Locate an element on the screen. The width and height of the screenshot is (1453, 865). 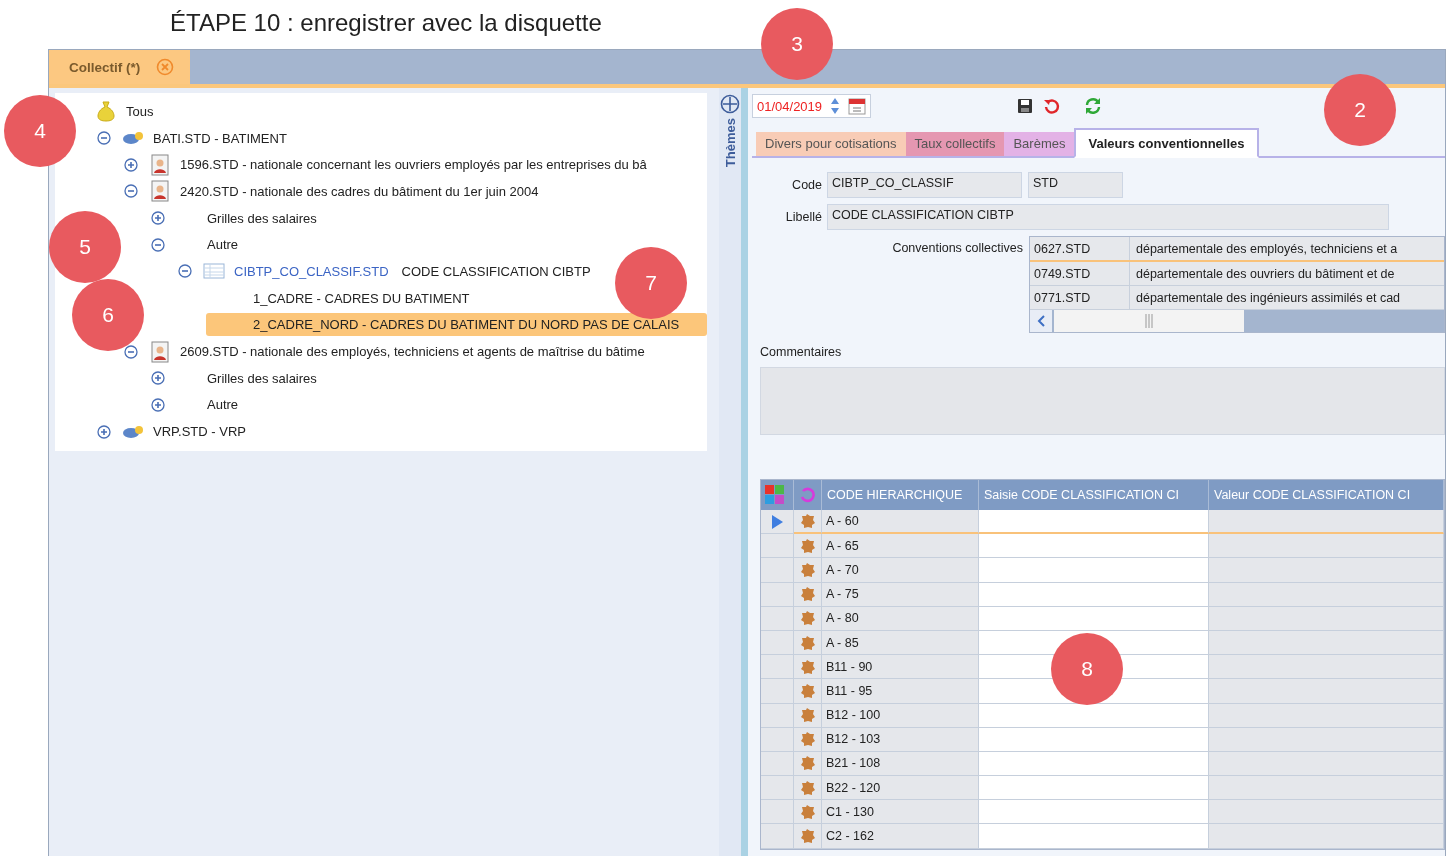
table-cell: 0771.STD is located at coordinates (1080, 297).